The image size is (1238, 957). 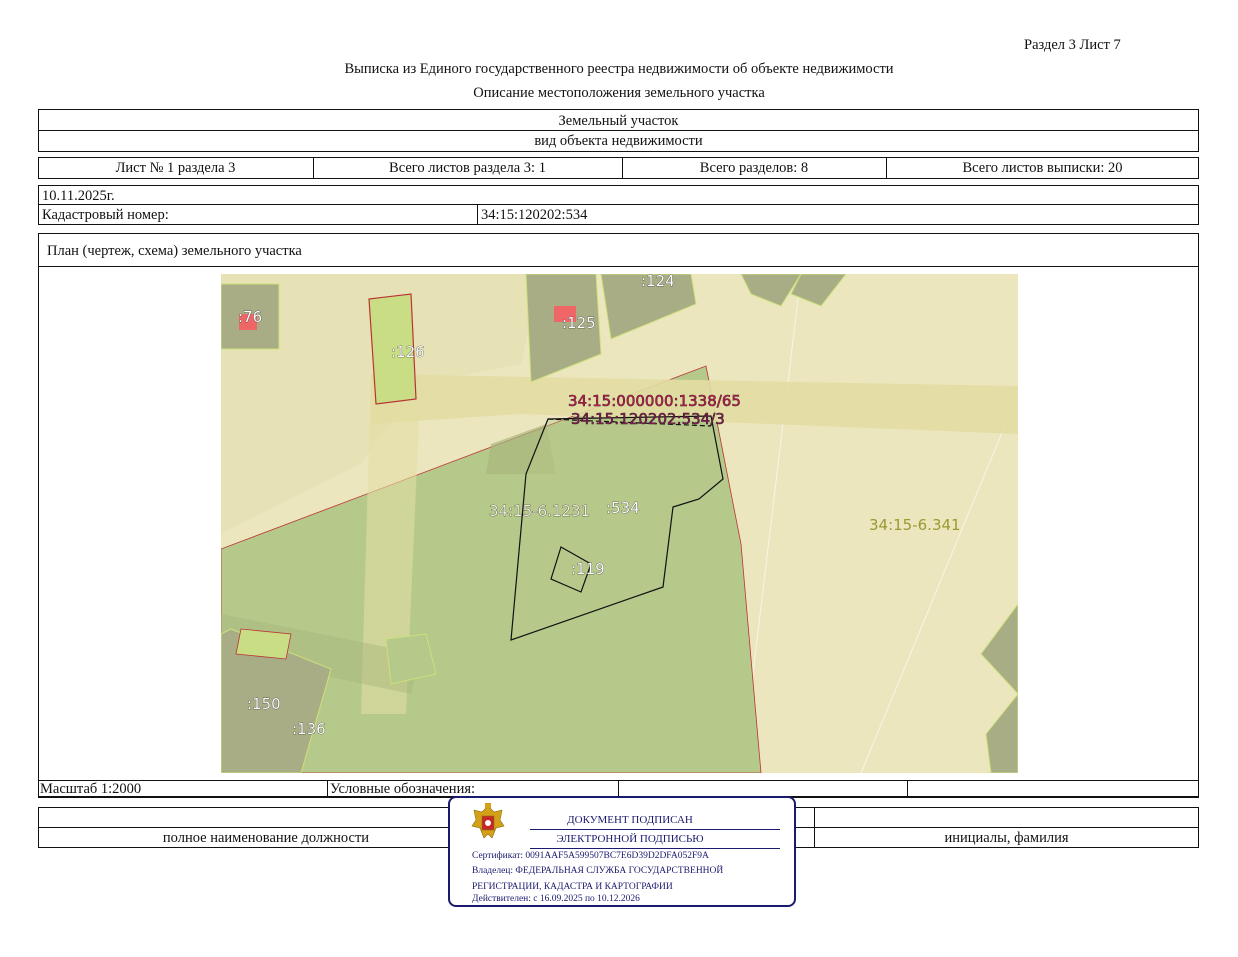 I want to click on total-sheets-extract: Всего листов выписки: 20, so click(x=1042, y=168).